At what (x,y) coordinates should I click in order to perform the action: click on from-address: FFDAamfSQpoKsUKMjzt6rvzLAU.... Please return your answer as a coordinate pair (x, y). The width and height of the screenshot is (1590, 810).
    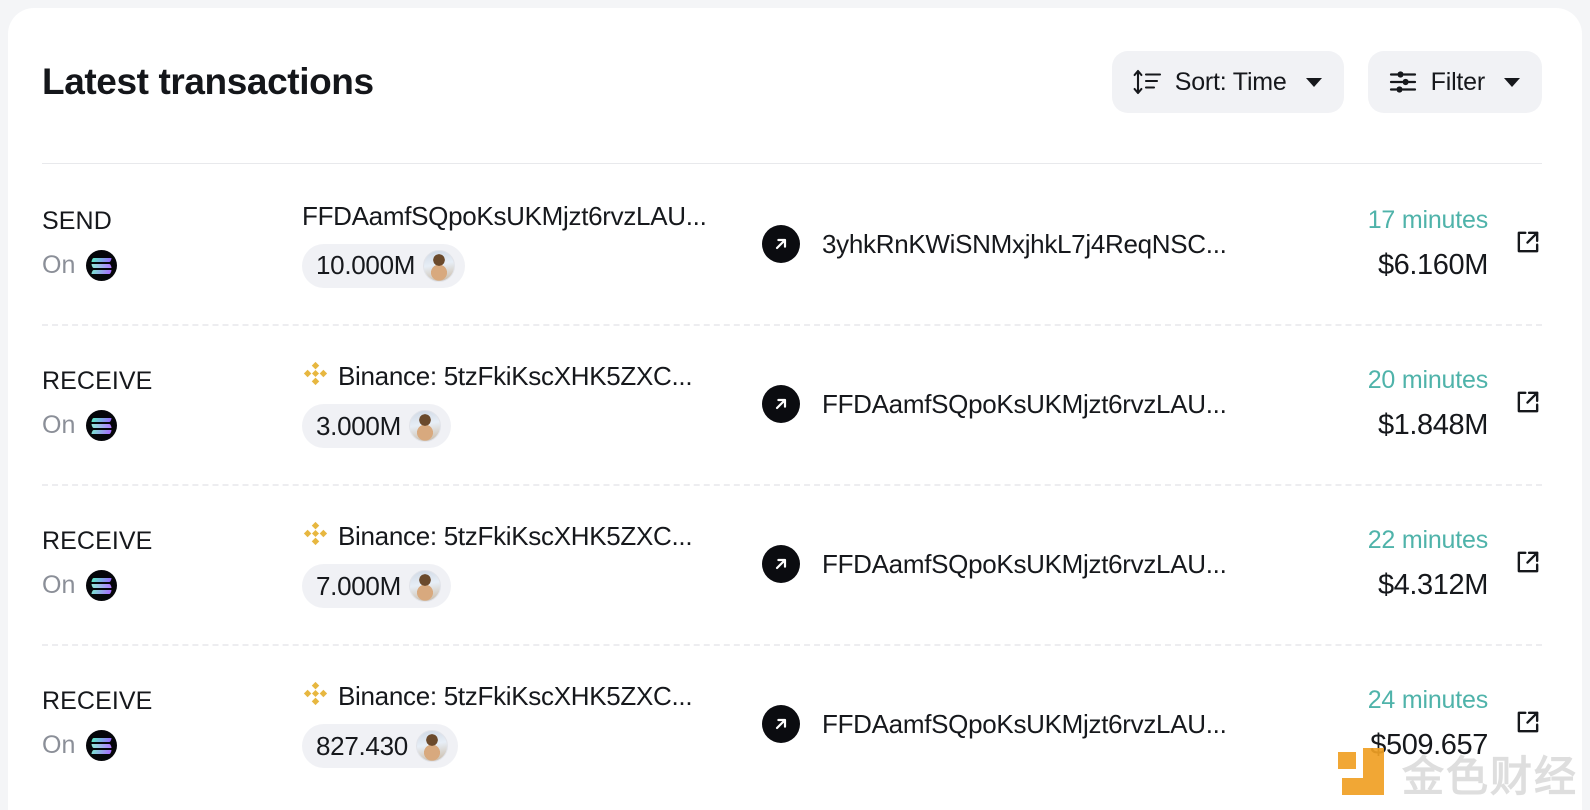
    Looking at the image, I should click on (504, 216).